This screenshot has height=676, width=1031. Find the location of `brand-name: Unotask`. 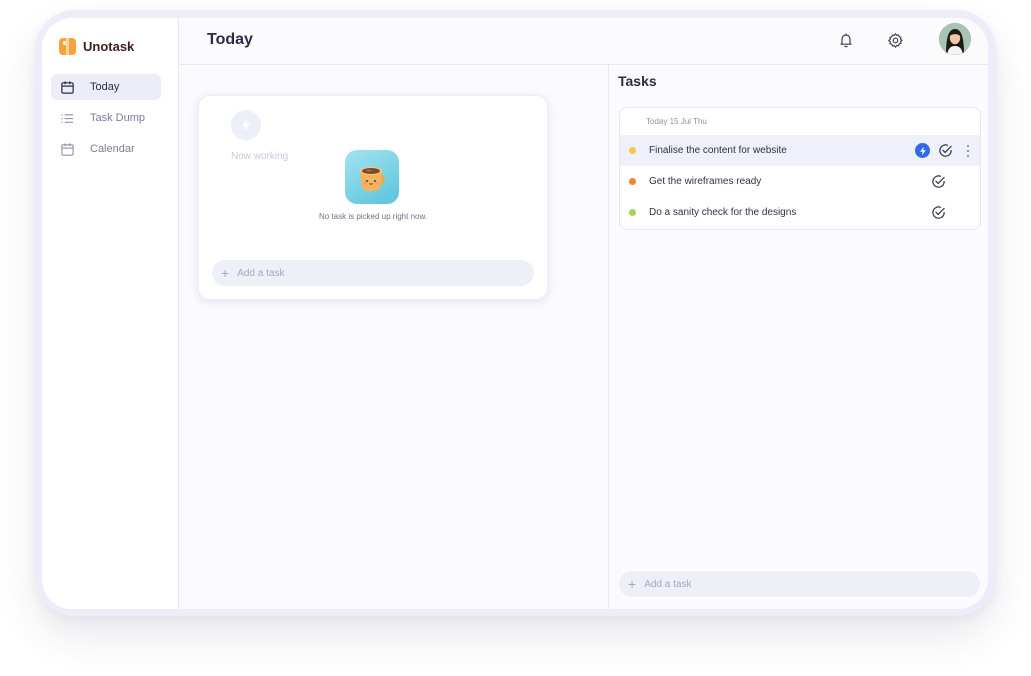

brand-name: Unotask is located at coordinates (109, 46).